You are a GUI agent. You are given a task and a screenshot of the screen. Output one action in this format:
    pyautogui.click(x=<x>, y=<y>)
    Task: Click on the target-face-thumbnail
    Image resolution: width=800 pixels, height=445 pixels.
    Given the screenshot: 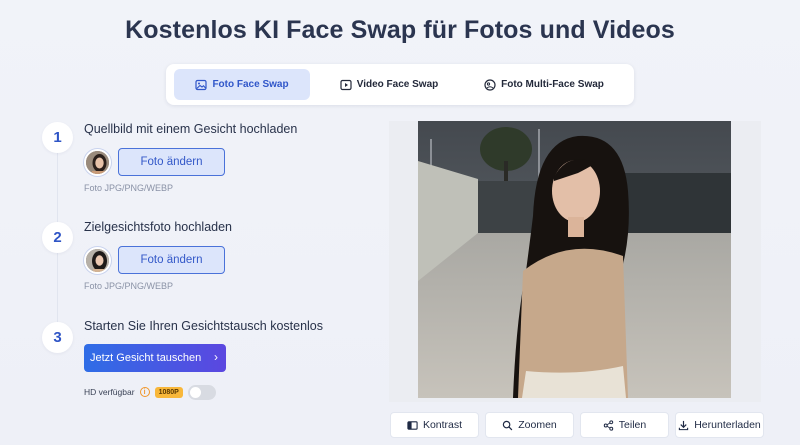 What is the action you would take?
    pyautogui.click(x=97, y=260)
    